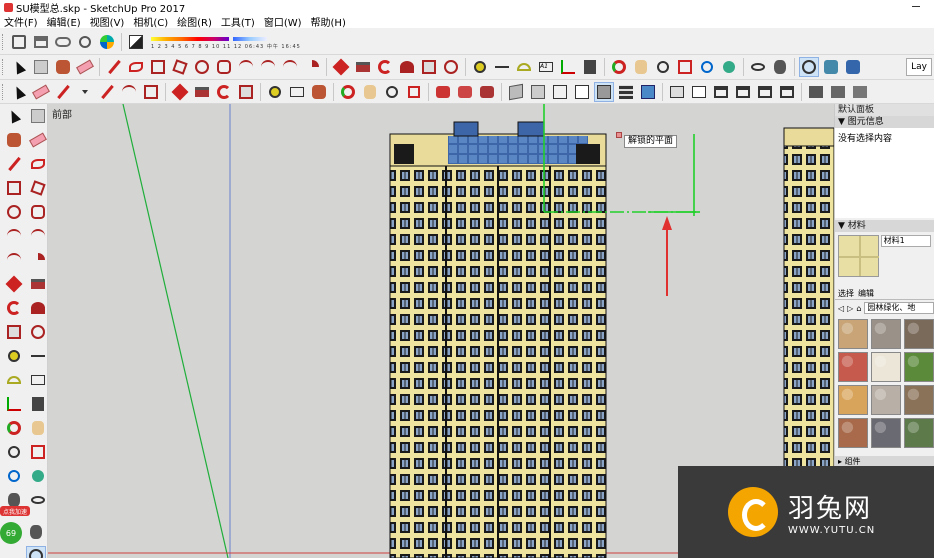  I want to click on library-dropdown: 园林绿化、地, so click(899, 308).